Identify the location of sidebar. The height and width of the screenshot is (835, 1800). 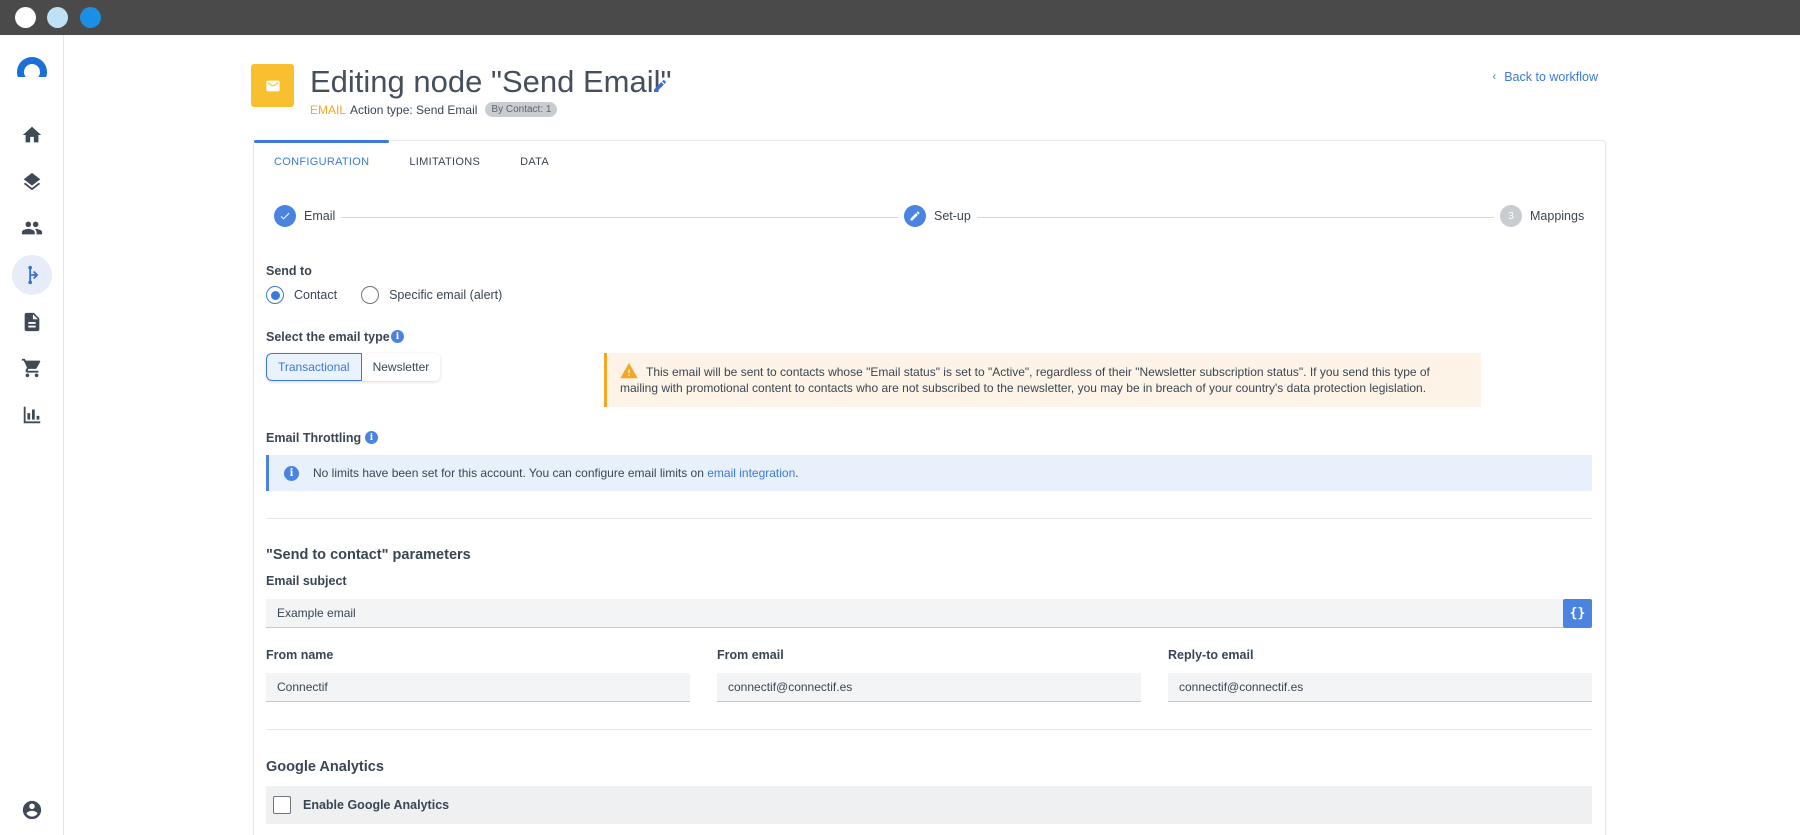
(32, 435).